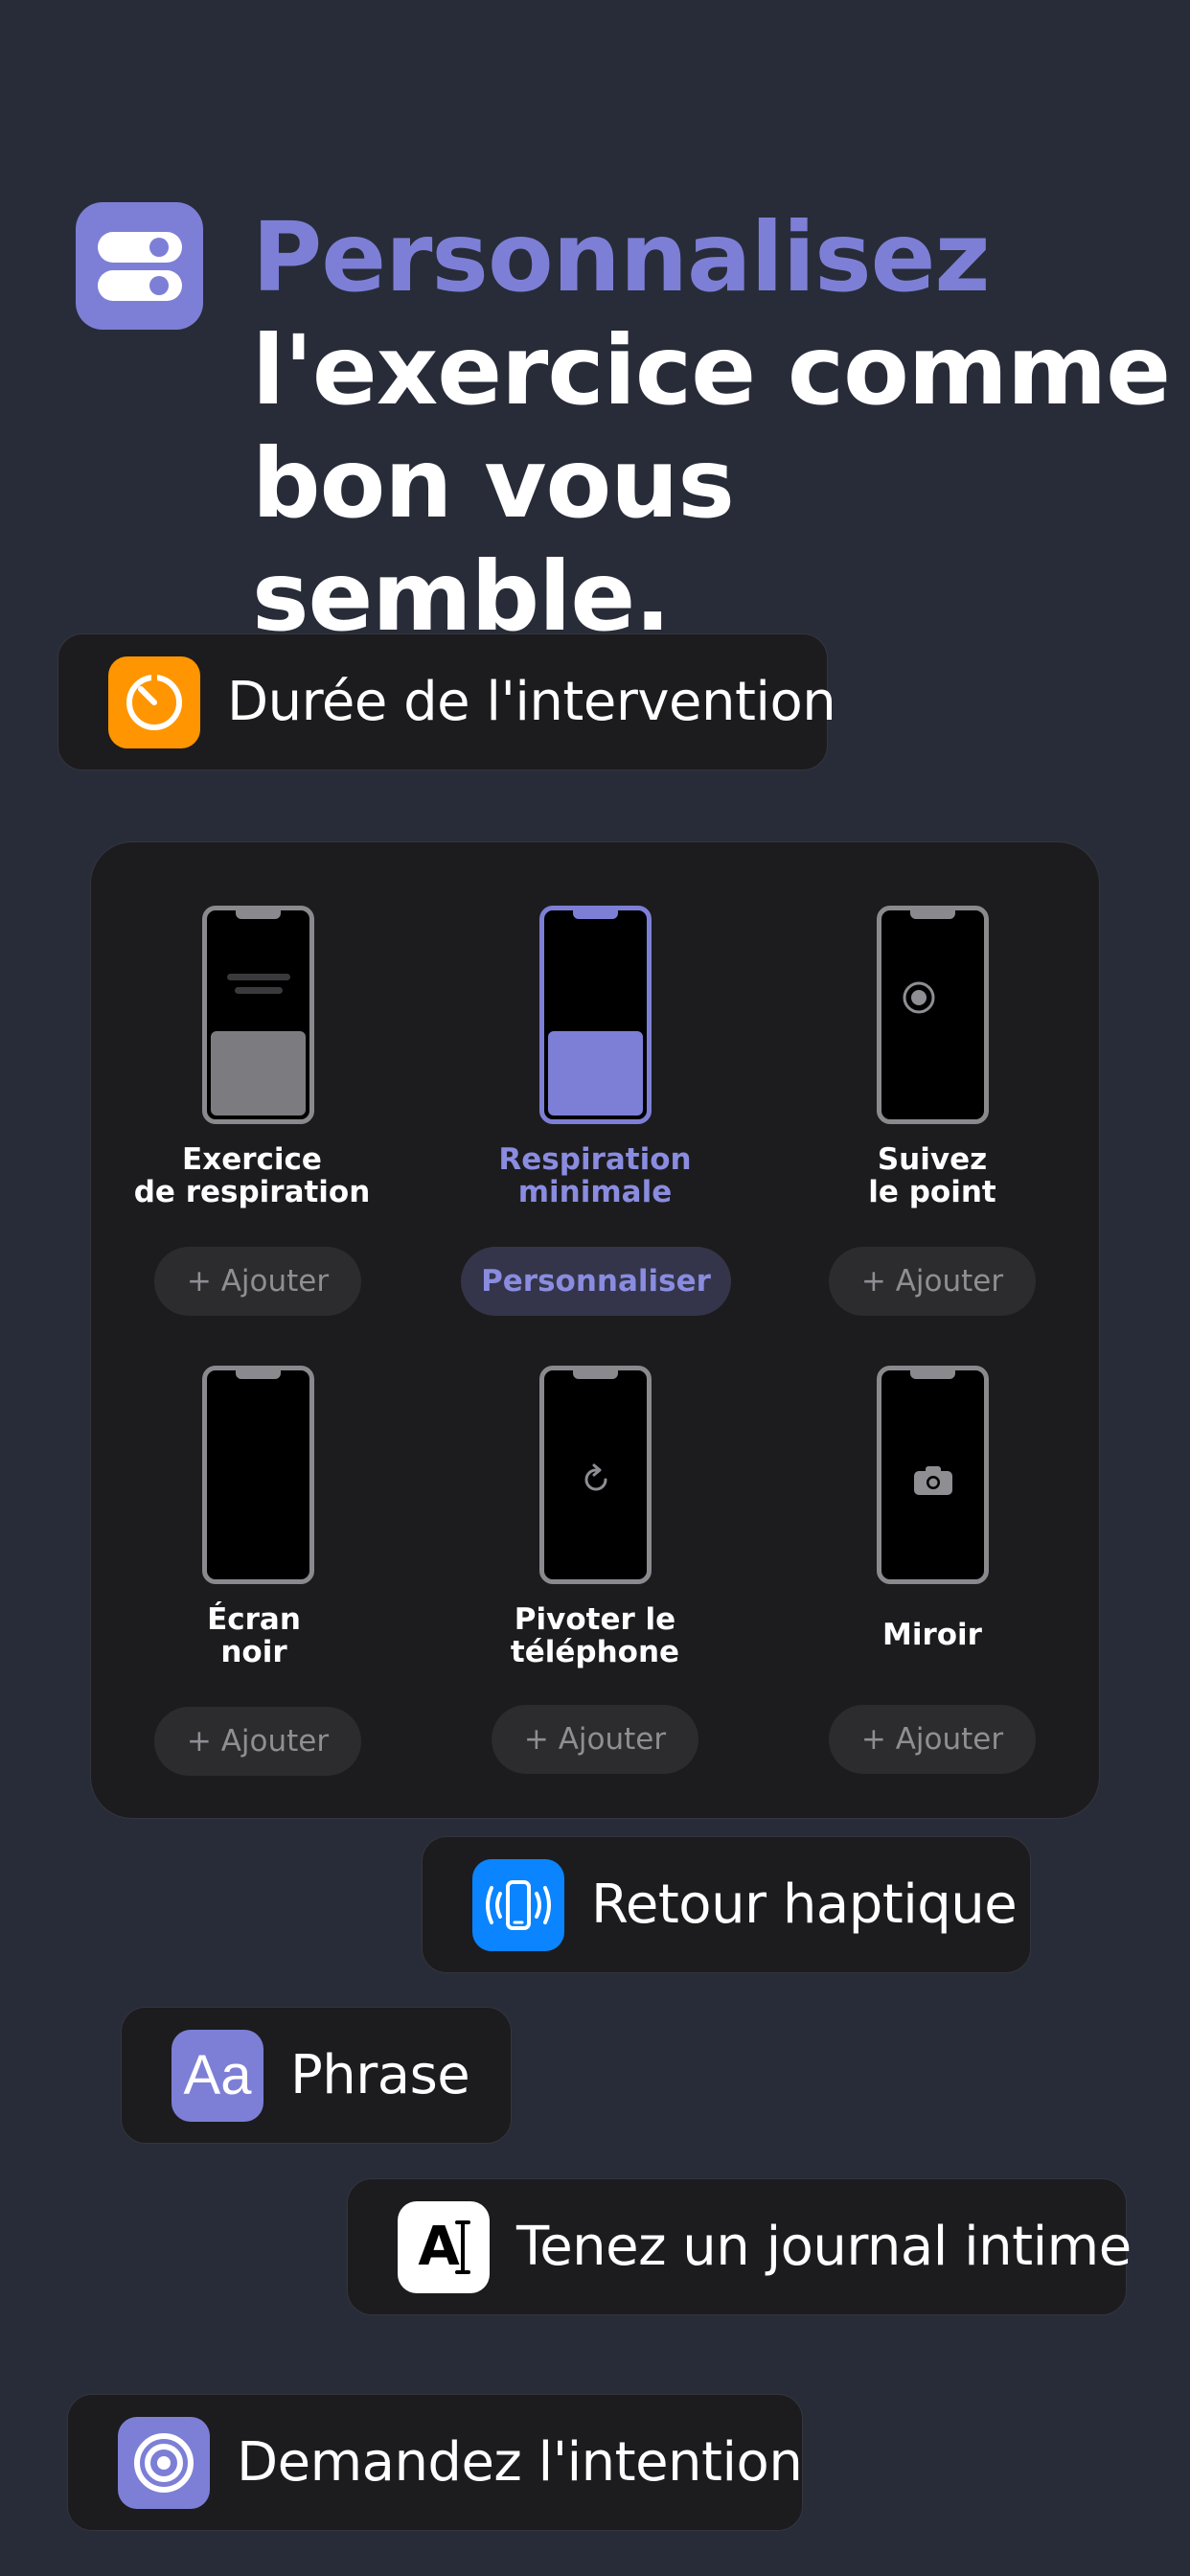  I want to click on exercise-title: Suivez le point, so click(932, 1176).